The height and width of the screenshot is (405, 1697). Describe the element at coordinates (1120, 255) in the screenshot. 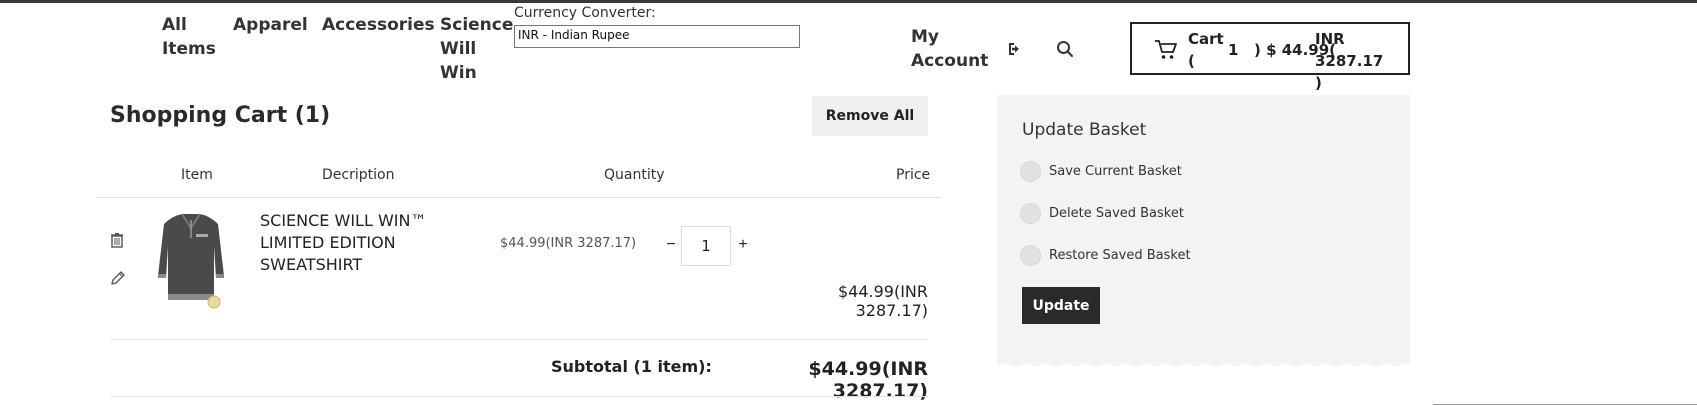

I see `radio-label: Restore Saved Basket` at that location.